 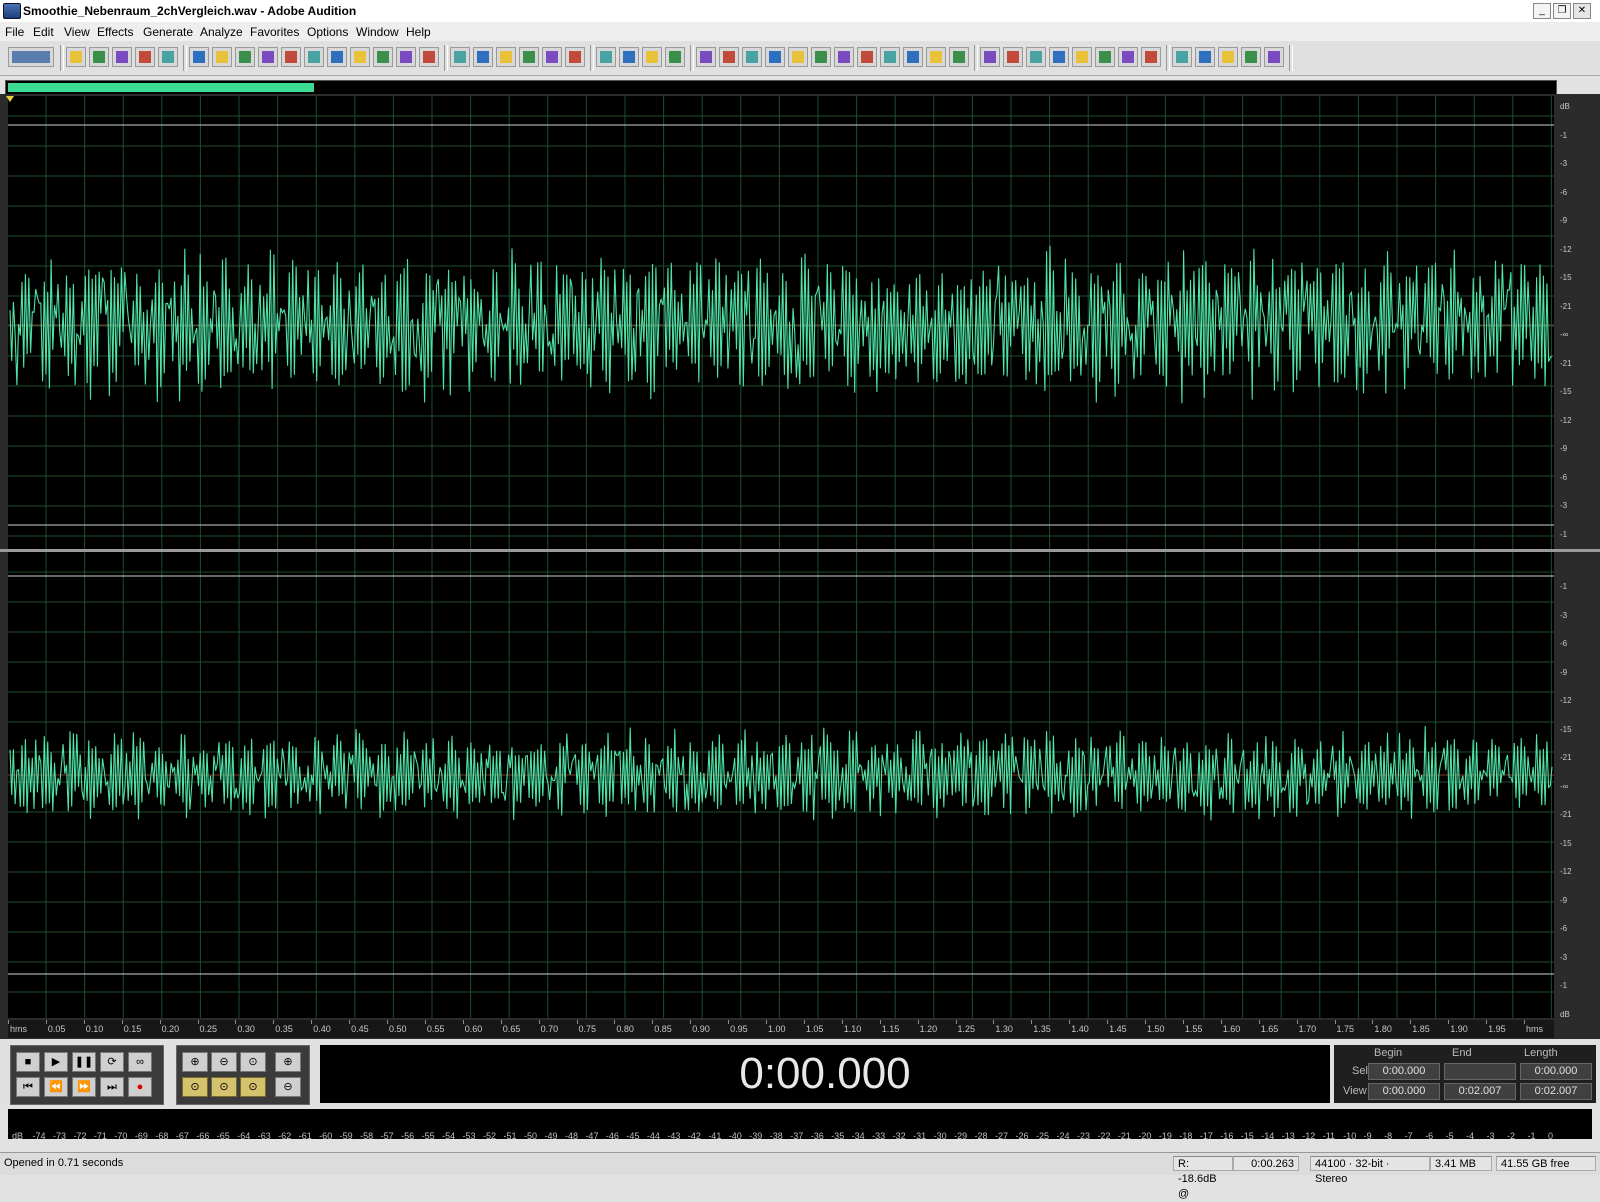 What do you see at coordinates (460, 57) in the screenshot?
I see `envelope-button` at bounding box center [460, 57].